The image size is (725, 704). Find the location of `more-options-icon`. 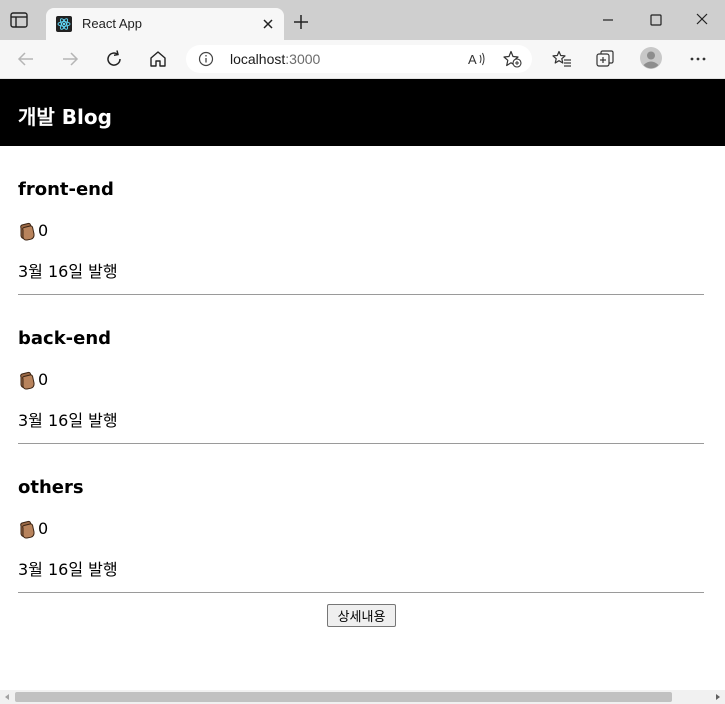

more-options-icon is located at coordinates (698, 59).